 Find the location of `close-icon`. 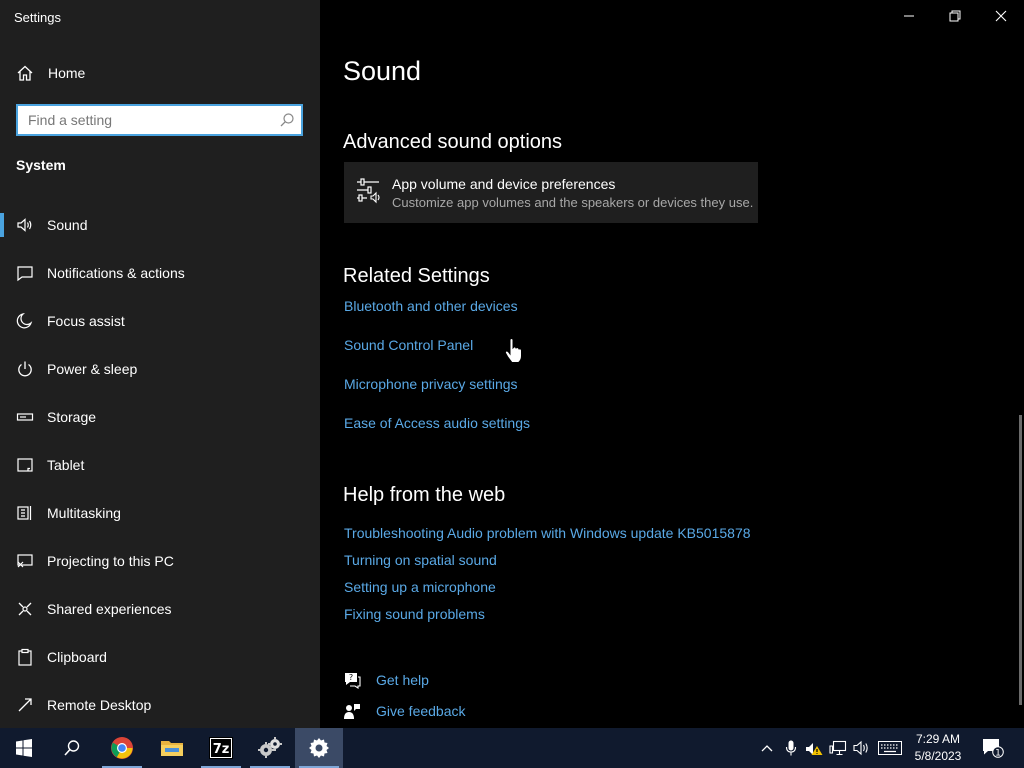

close-icon is located at coordinates (1001, 16).